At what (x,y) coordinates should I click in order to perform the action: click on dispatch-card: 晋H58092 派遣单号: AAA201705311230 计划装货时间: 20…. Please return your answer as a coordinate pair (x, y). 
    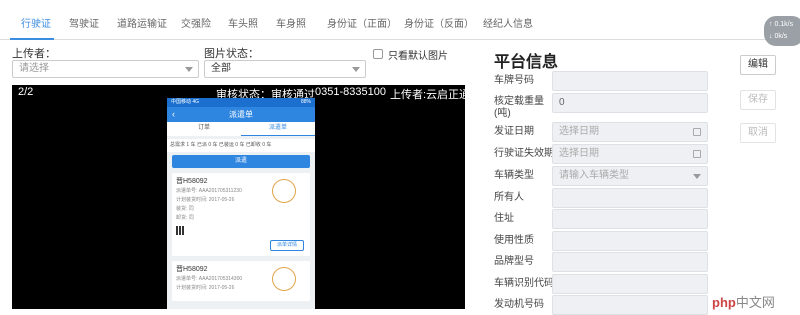
    Looking at the image, I should click on (241, 214).